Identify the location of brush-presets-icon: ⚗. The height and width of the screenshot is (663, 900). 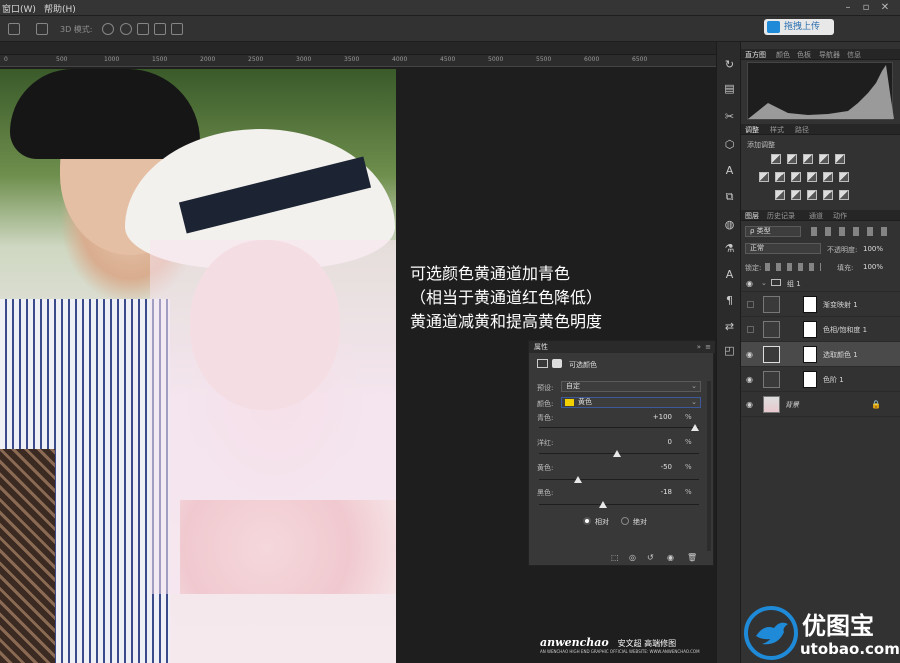
(729, 248).